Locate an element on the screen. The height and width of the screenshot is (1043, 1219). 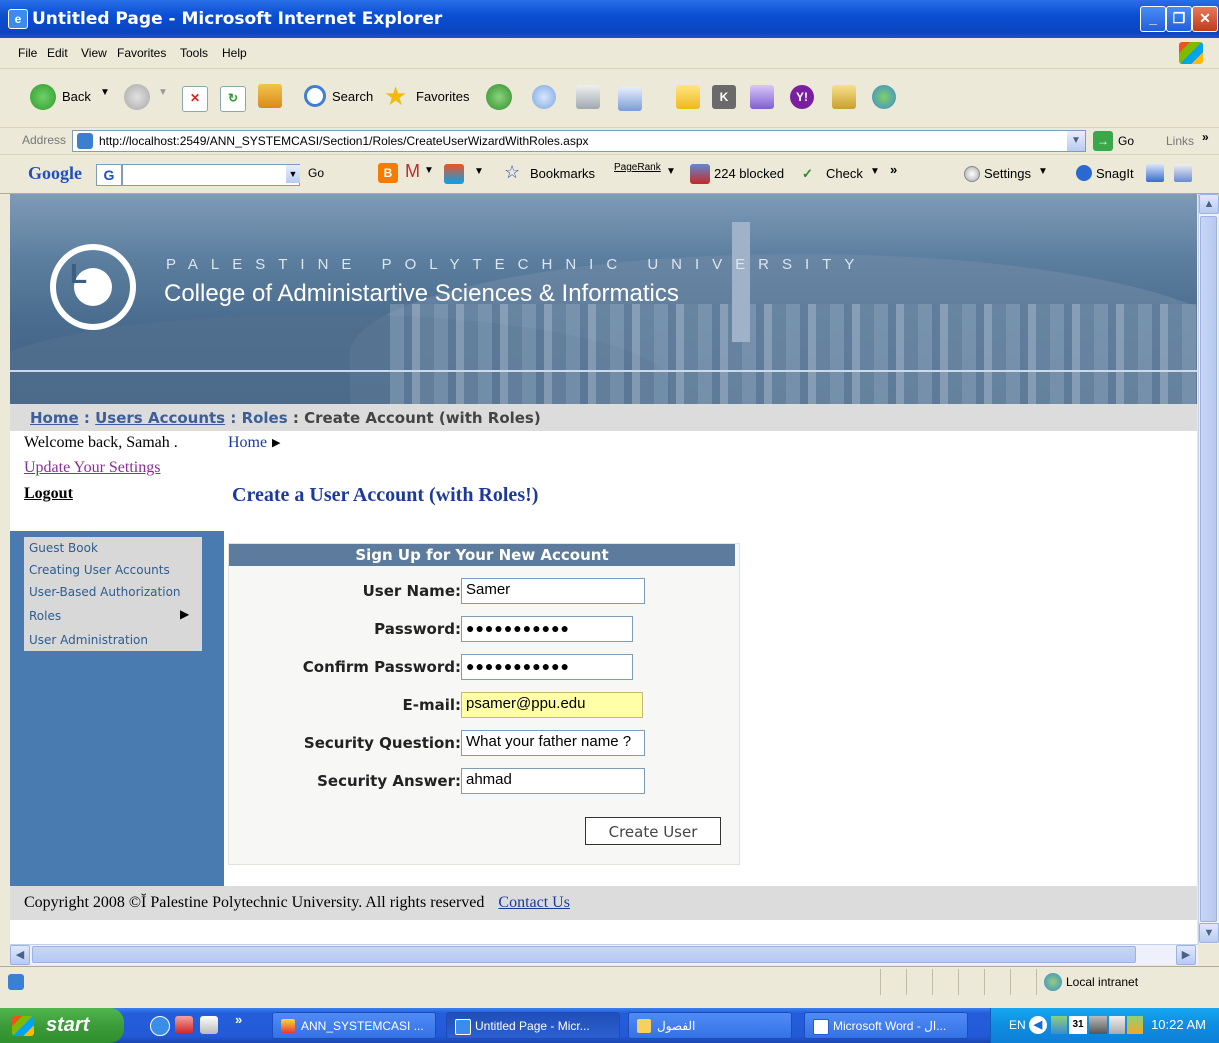
k-tray-icon is located at coordinates (1098, 1025).